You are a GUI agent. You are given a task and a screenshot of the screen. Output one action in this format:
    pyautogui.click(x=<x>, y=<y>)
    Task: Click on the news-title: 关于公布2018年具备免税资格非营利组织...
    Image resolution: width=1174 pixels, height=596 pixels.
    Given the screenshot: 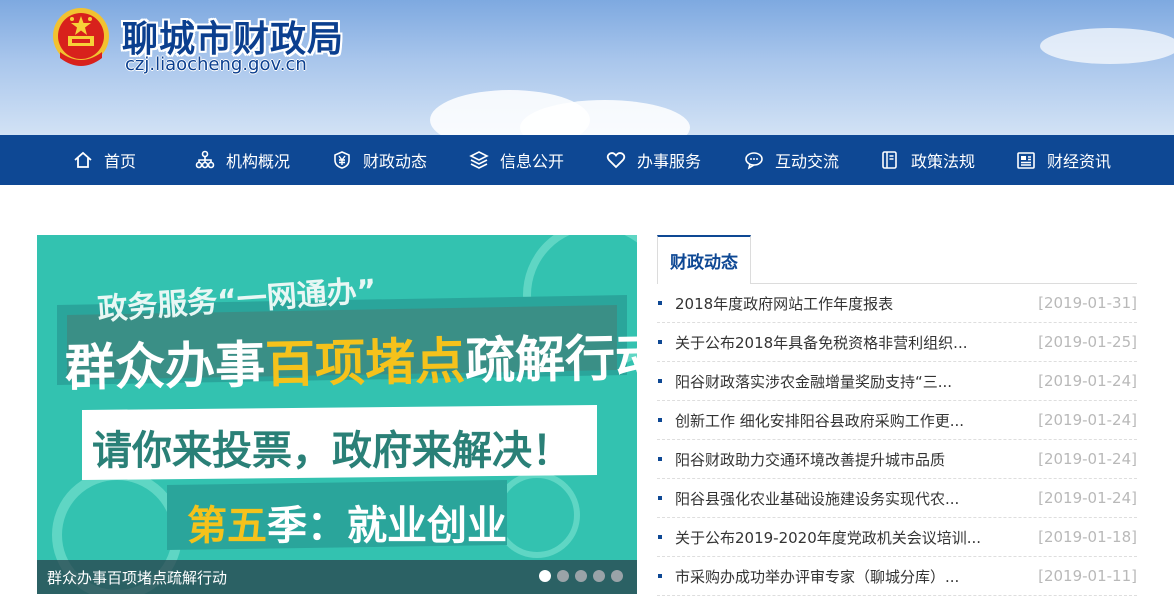 What is the action you would take?
    pyautogui.click(x=856, y=342)
    